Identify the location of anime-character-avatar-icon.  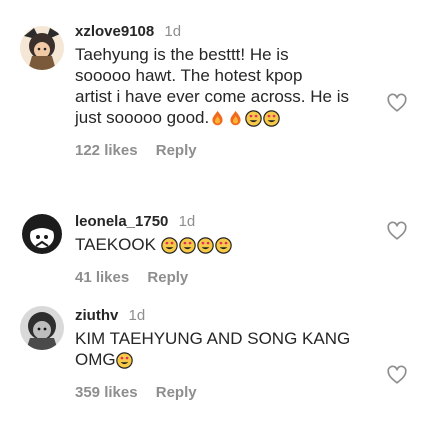
(42, 48).